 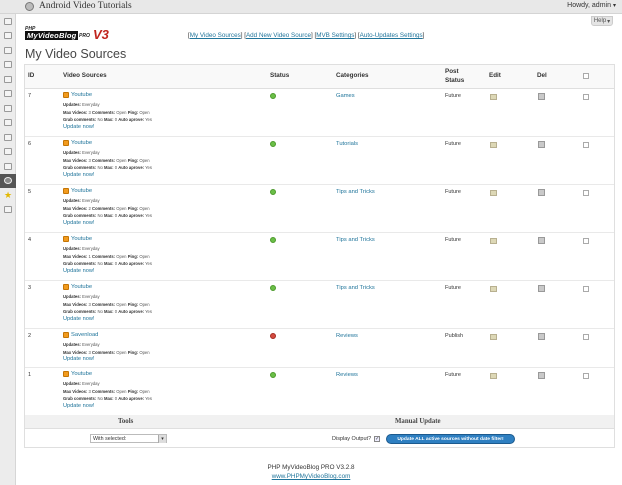 I want to click on user-menu: Howdy, admin ▾, so click(x=591, y=5).